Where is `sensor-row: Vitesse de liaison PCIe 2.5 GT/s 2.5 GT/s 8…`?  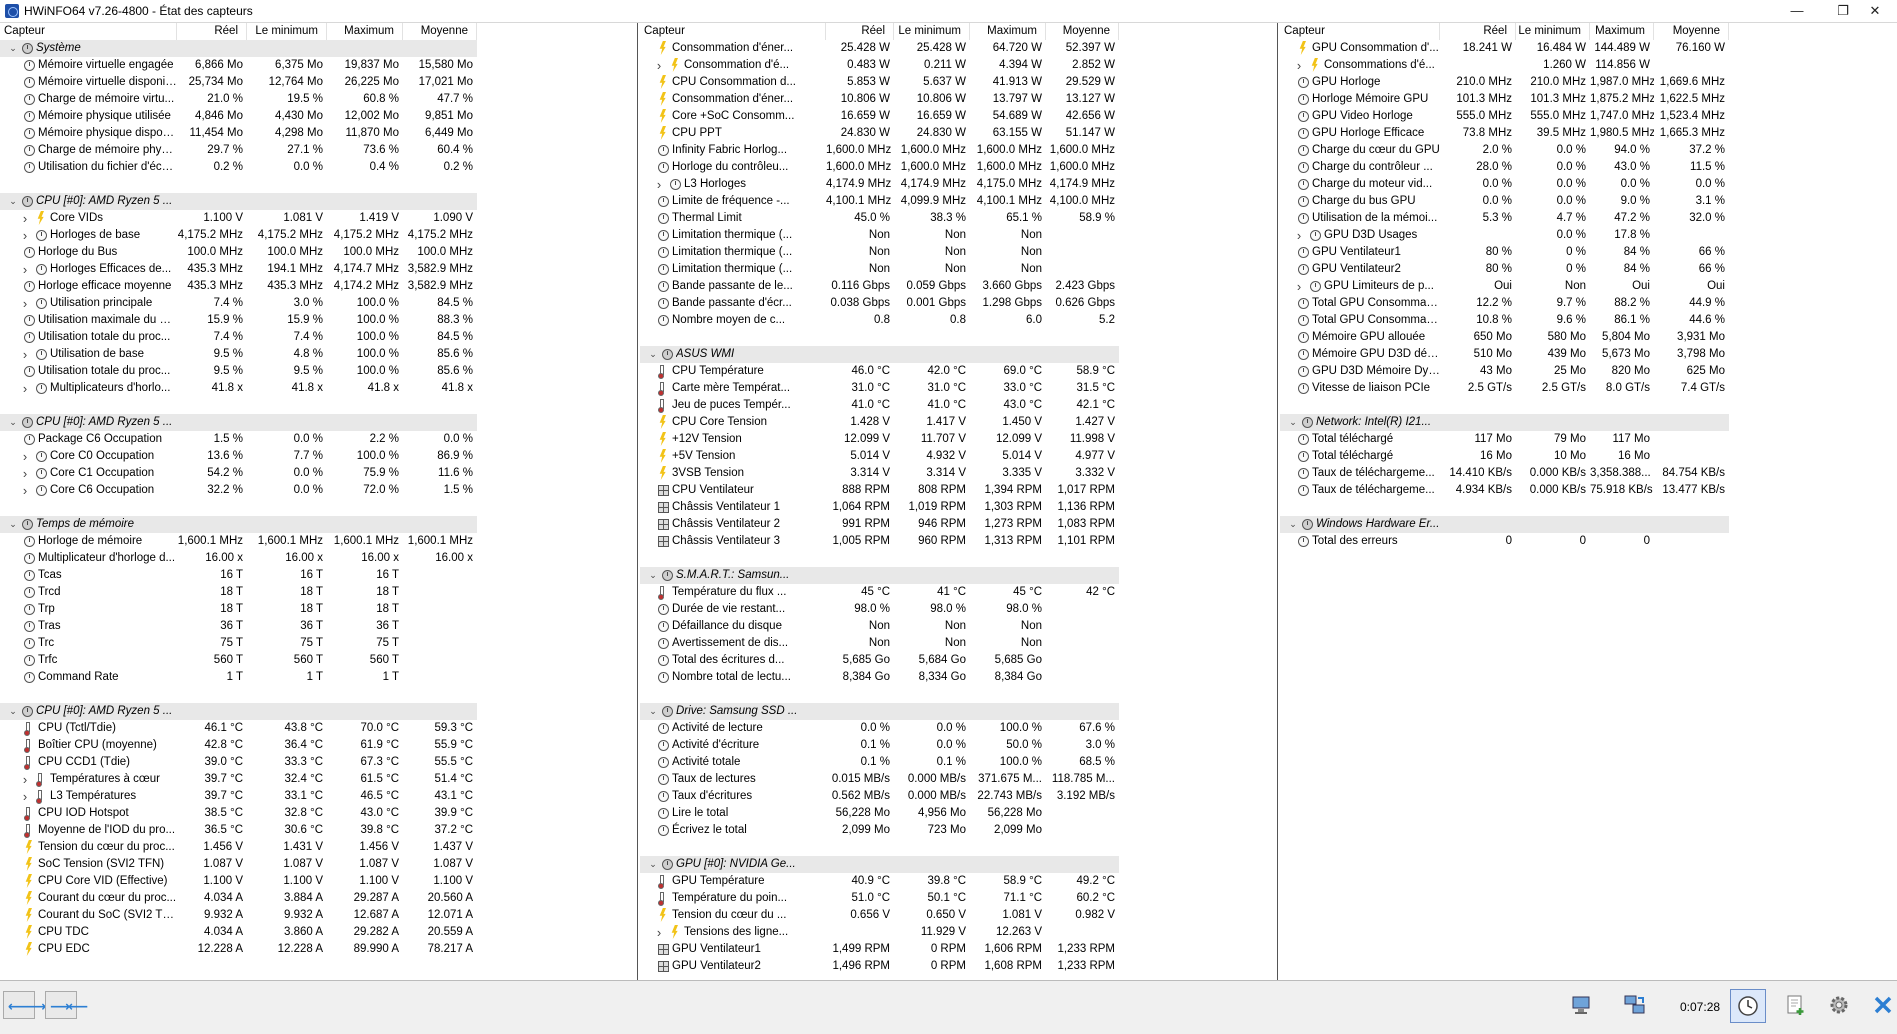 sensor-row: Vitesse de liaison PCIe 2.5 GT/s 2.5 GT/s 8… is located at coordinates (1504, 388).